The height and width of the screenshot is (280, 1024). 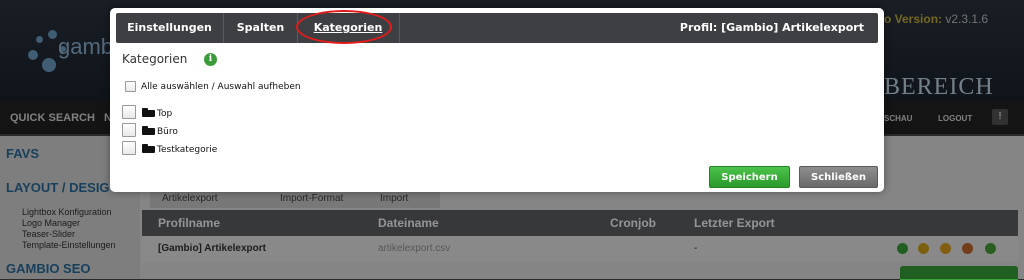 I want to click on category-checkbox-buero, so click(x=129, y=130).